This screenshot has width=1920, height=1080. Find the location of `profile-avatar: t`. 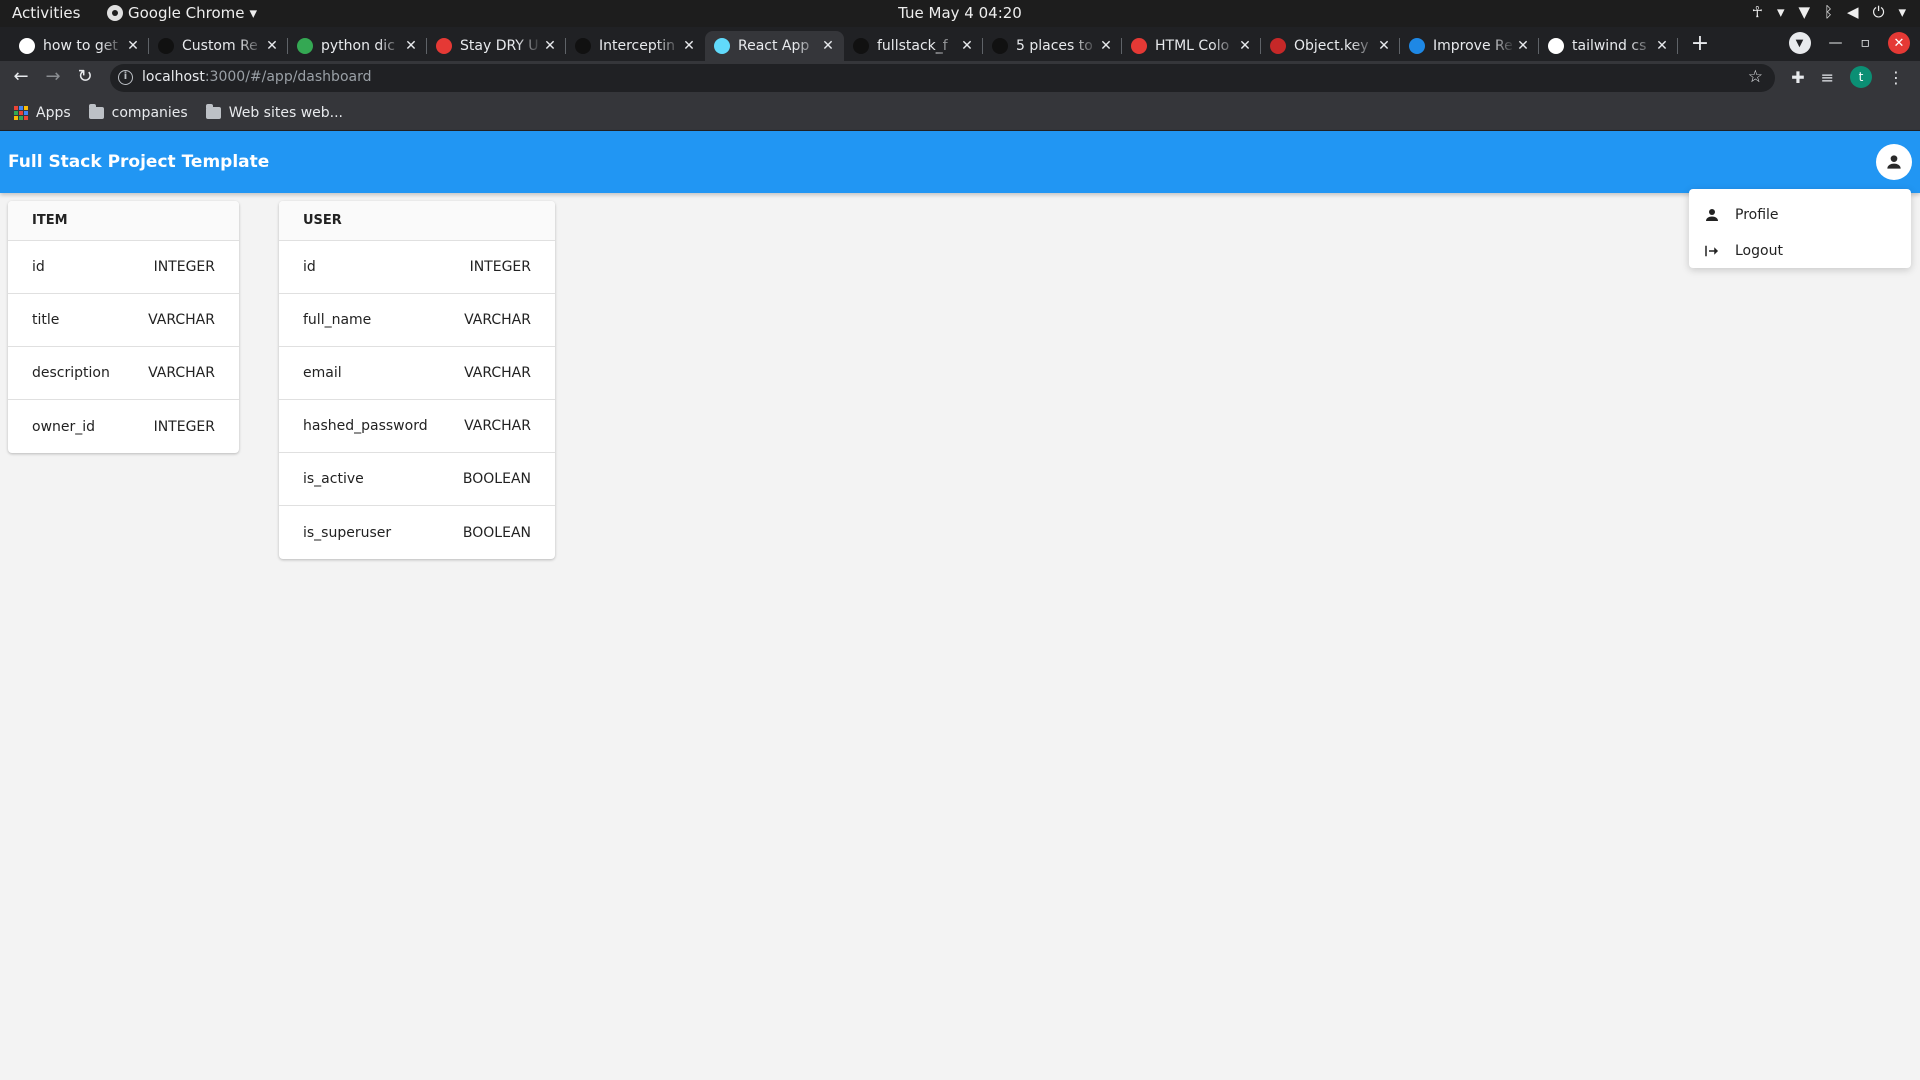

profile-avatar: t is located at coordinates (1861, 77).